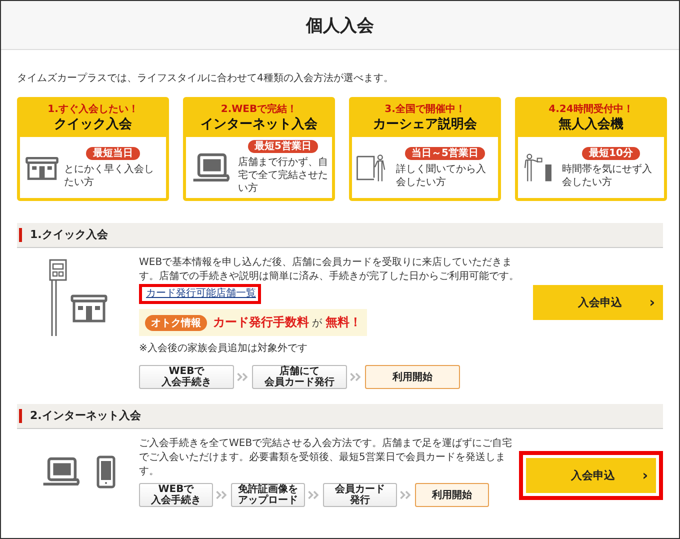 This screenshot has height=539, width=680. Describe the element at coordinates (299, 382) in the screenshot. I see `step-label: 会員カード発行` at that location.